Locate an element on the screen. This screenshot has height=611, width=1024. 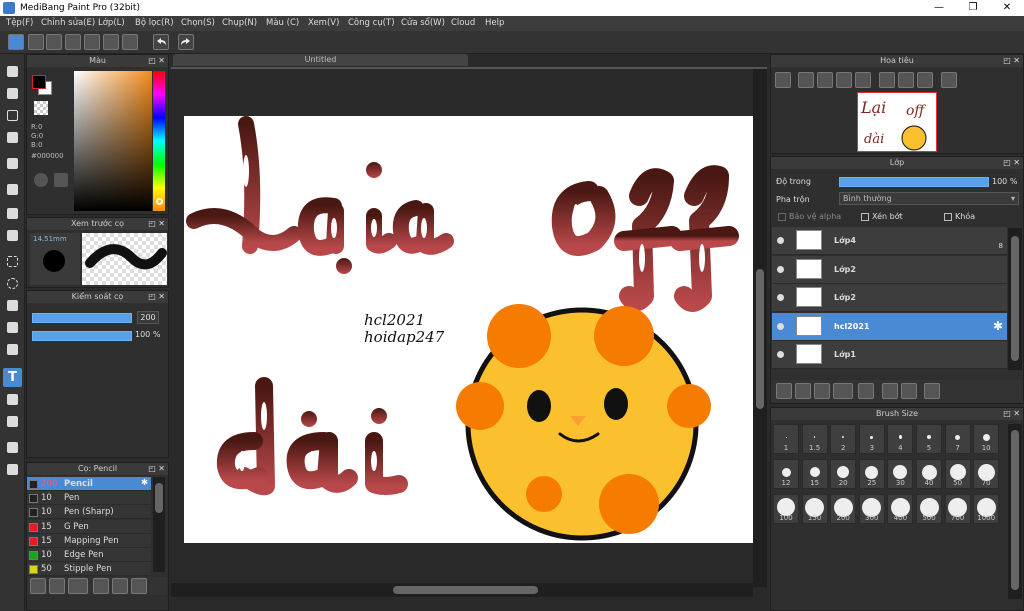
menu-tools: Công cụ(T) is located at coordinates (371, 23).